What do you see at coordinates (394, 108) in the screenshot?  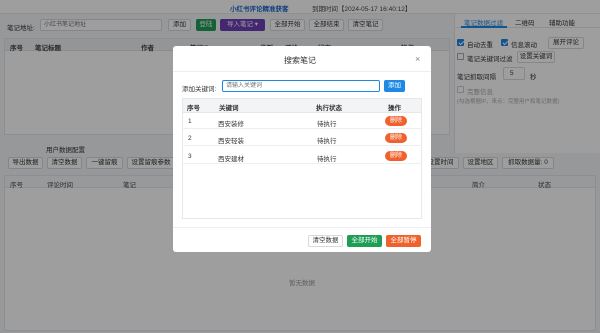 I see `col-action: 操作` at bounding box center [394, 108].